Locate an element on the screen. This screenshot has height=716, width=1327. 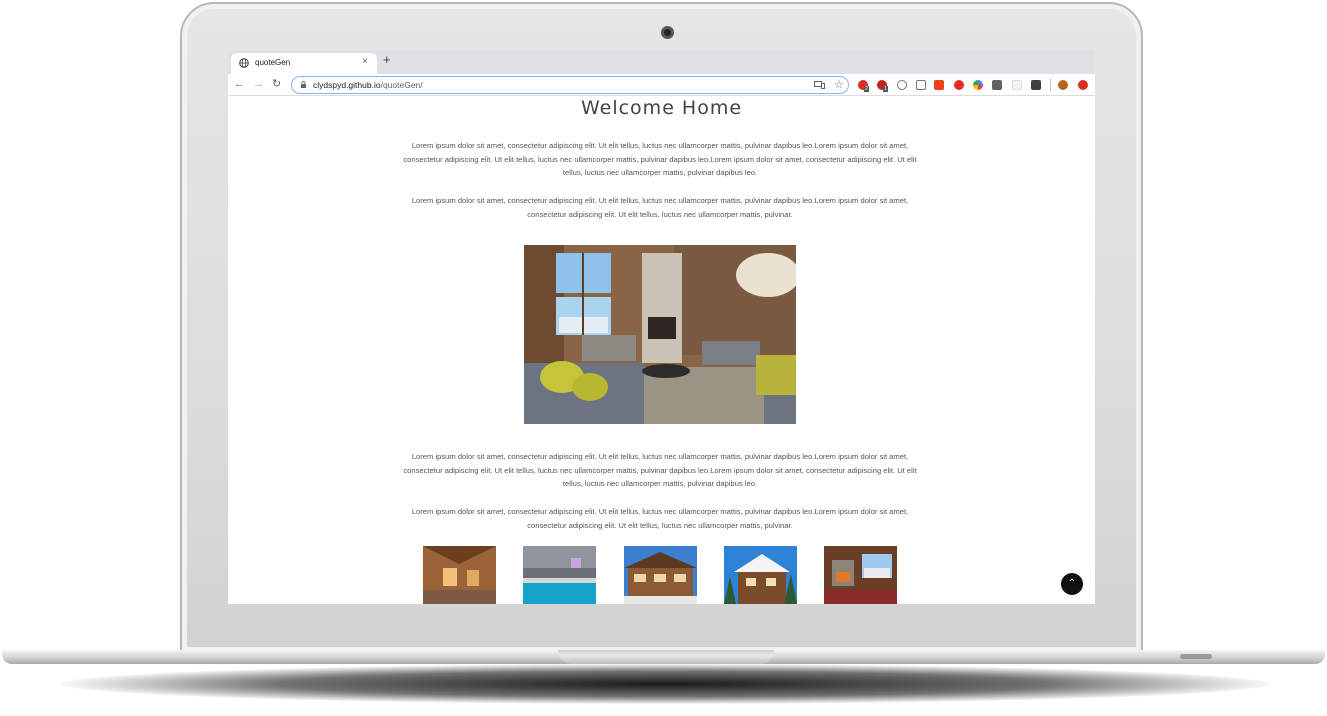
fireplace-lounge-photo is located at coordinates (860, 575).